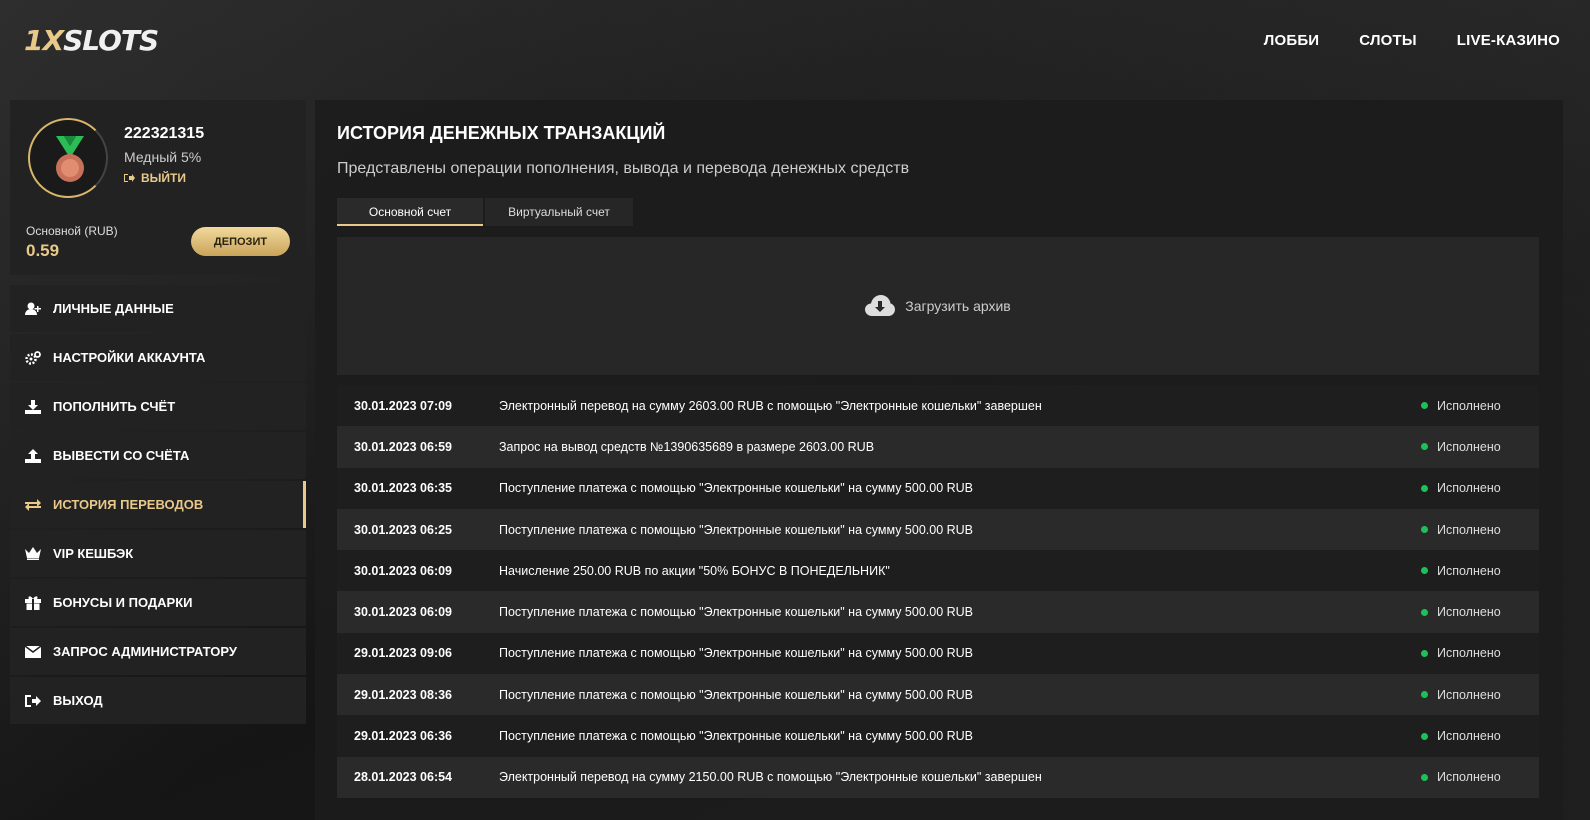 This screenshot has height=820, width=1590. I want to click on balance-label: Основной (RUB), so click(72, 231).